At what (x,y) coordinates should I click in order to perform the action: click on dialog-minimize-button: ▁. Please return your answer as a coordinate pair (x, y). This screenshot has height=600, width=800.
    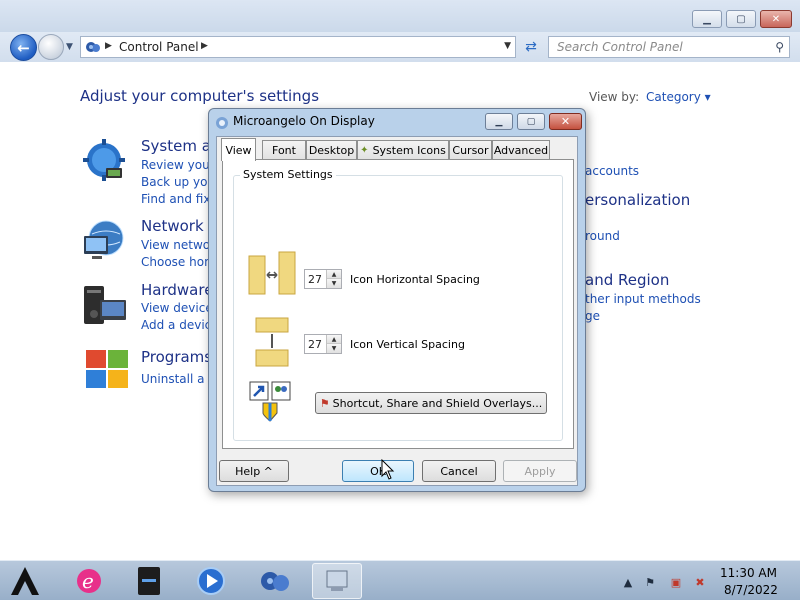
    Looking at the image, I should click on (499, 121).